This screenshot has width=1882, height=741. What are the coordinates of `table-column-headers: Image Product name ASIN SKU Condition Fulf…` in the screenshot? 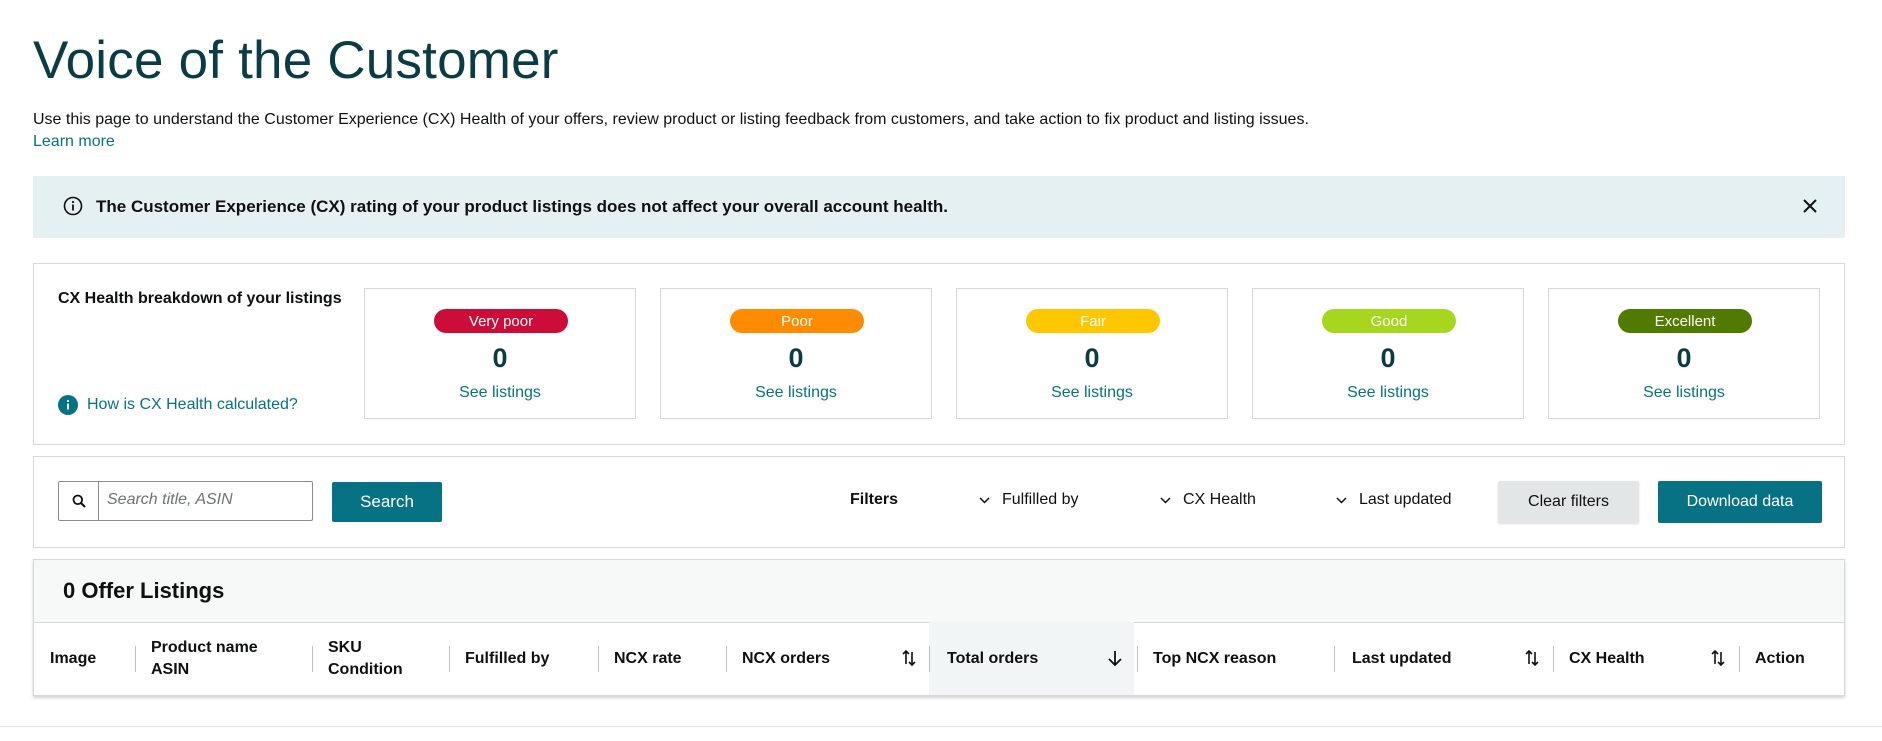 It's located at (939, 658).